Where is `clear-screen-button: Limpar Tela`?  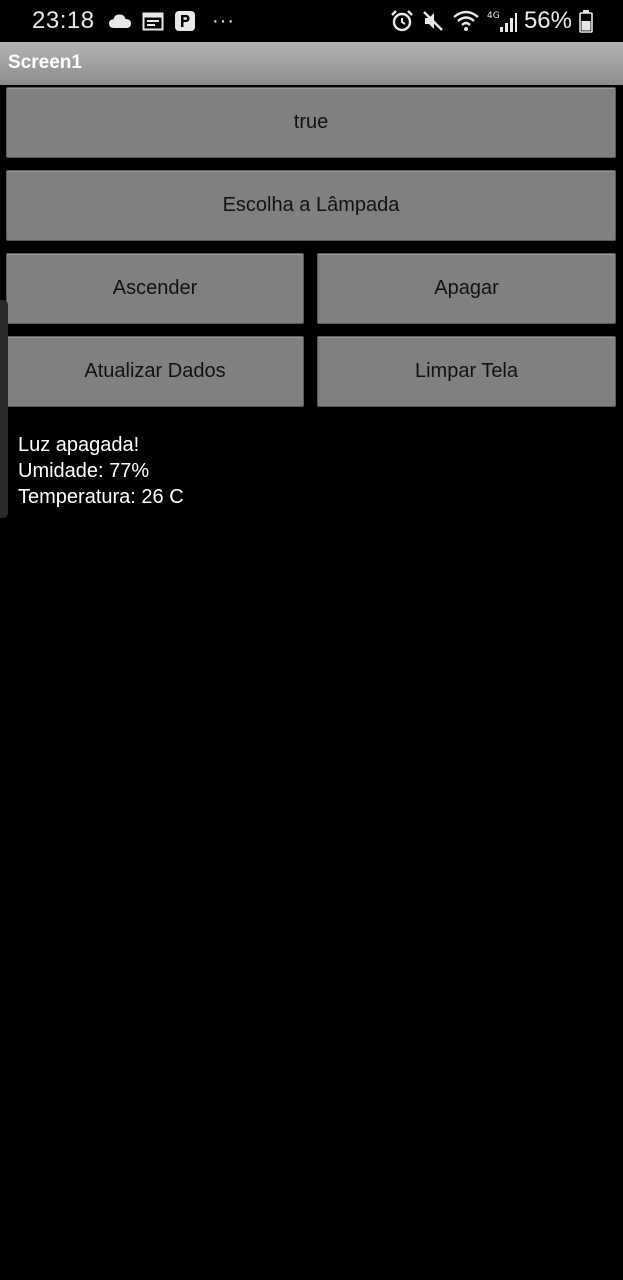
clear-screen-button: Limpar Tela is located at coordinates (466, 371).